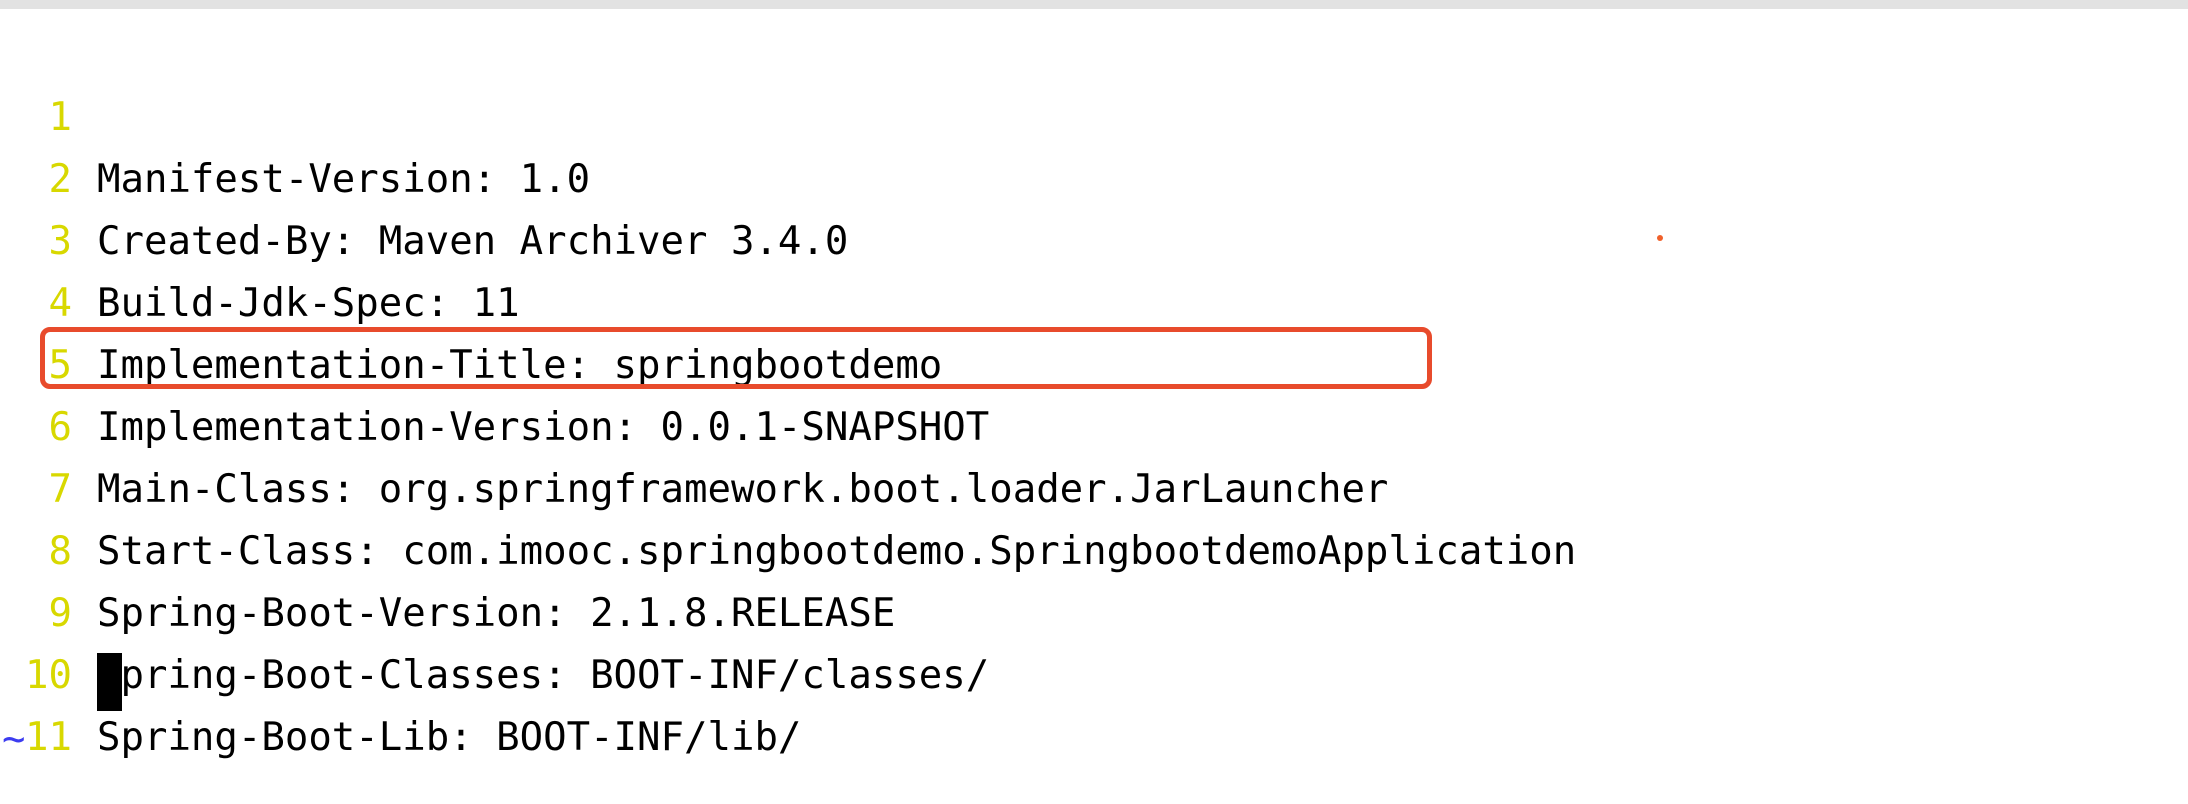  Describe the element at coordinates (308, 304) in the screenshot. I see `line-text: Build-Jdk-Spec: 11` at that location.